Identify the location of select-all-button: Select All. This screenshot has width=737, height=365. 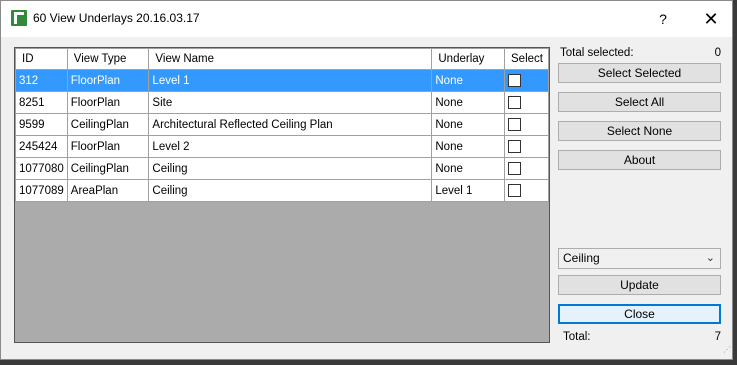
(639, 102).